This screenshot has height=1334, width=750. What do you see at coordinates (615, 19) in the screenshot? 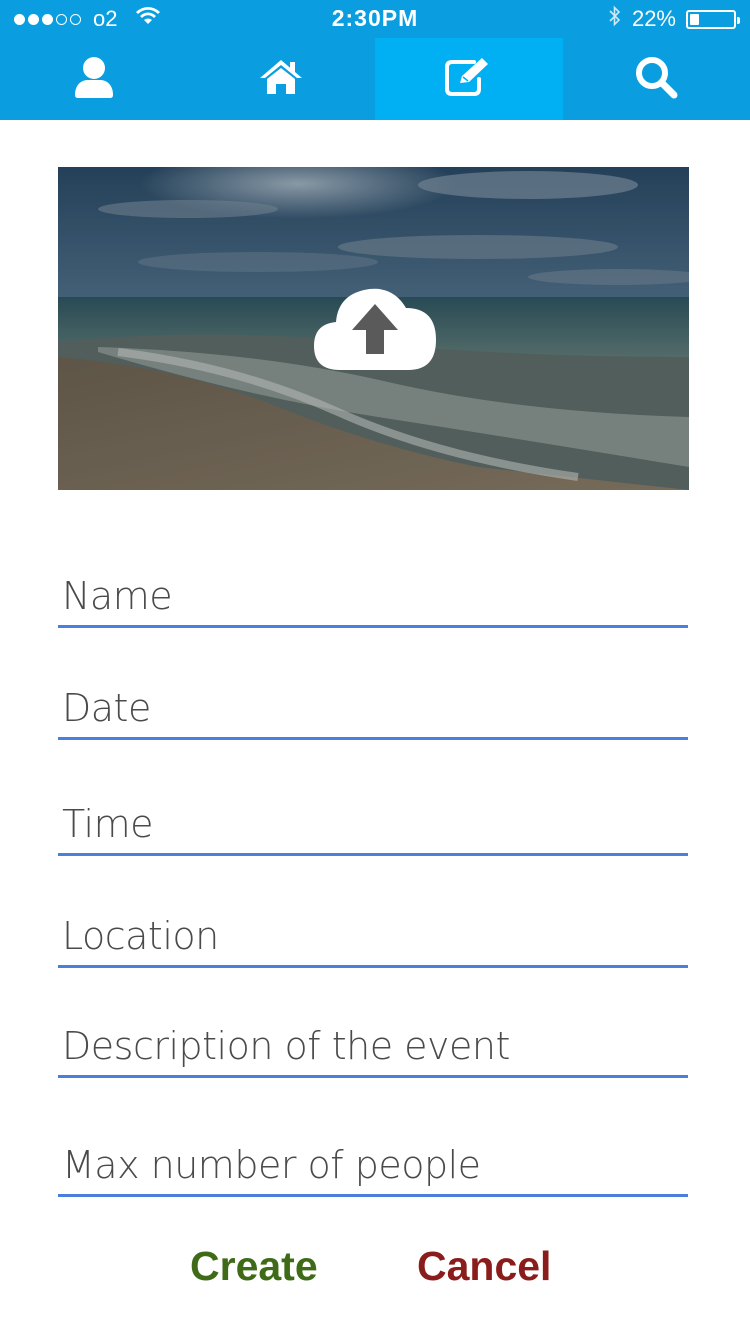
I see `bluetooth-icon` at bounding box center [615, 19].